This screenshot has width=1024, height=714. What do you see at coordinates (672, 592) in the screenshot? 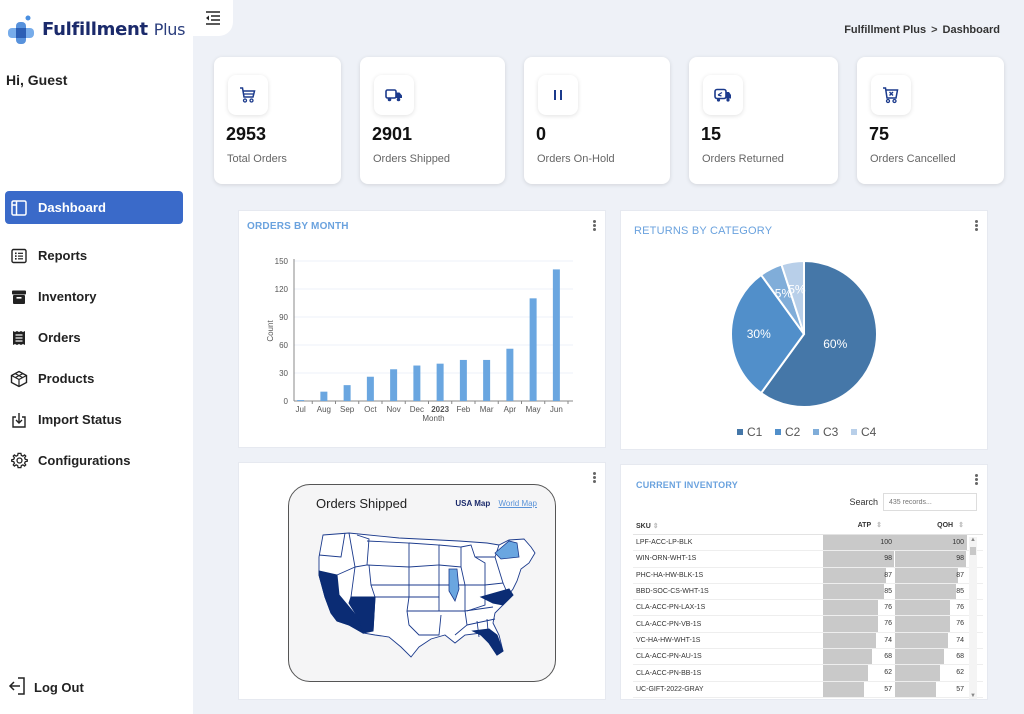
I see `cell-sku: BBD-SOC-CS-WHT-1S` at bounding box center [672, 592].